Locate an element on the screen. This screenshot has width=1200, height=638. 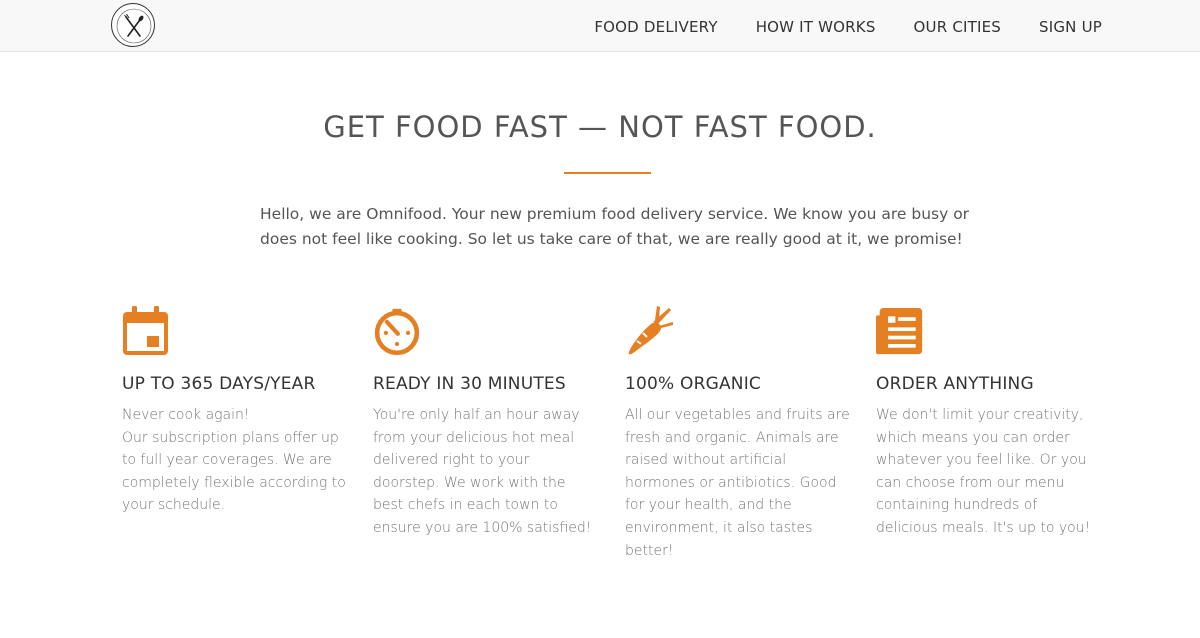
fork-knife-logo-icon is located at coordinates (133, 25).